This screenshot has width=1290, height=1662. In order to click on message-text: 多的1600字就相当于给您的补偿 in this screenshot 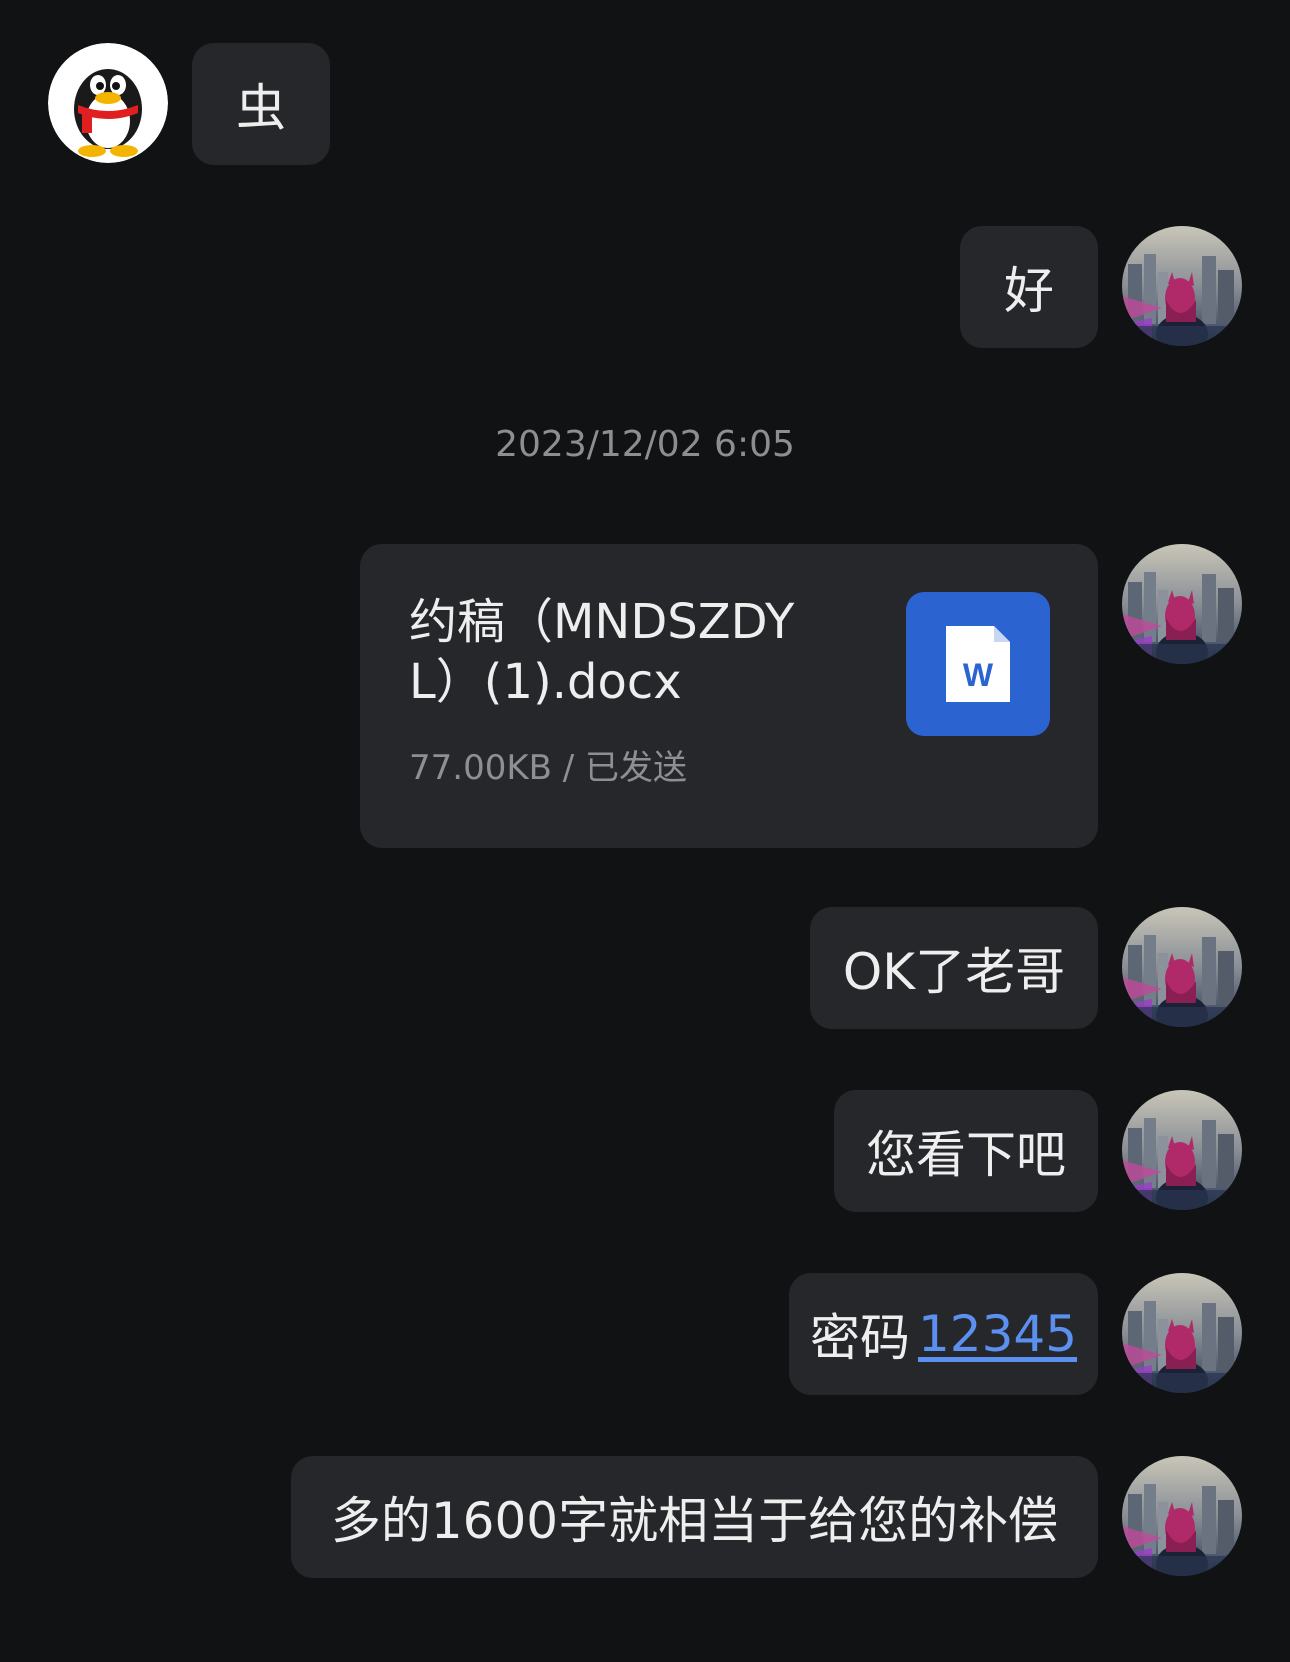, I will do `click(694, 1521)`.